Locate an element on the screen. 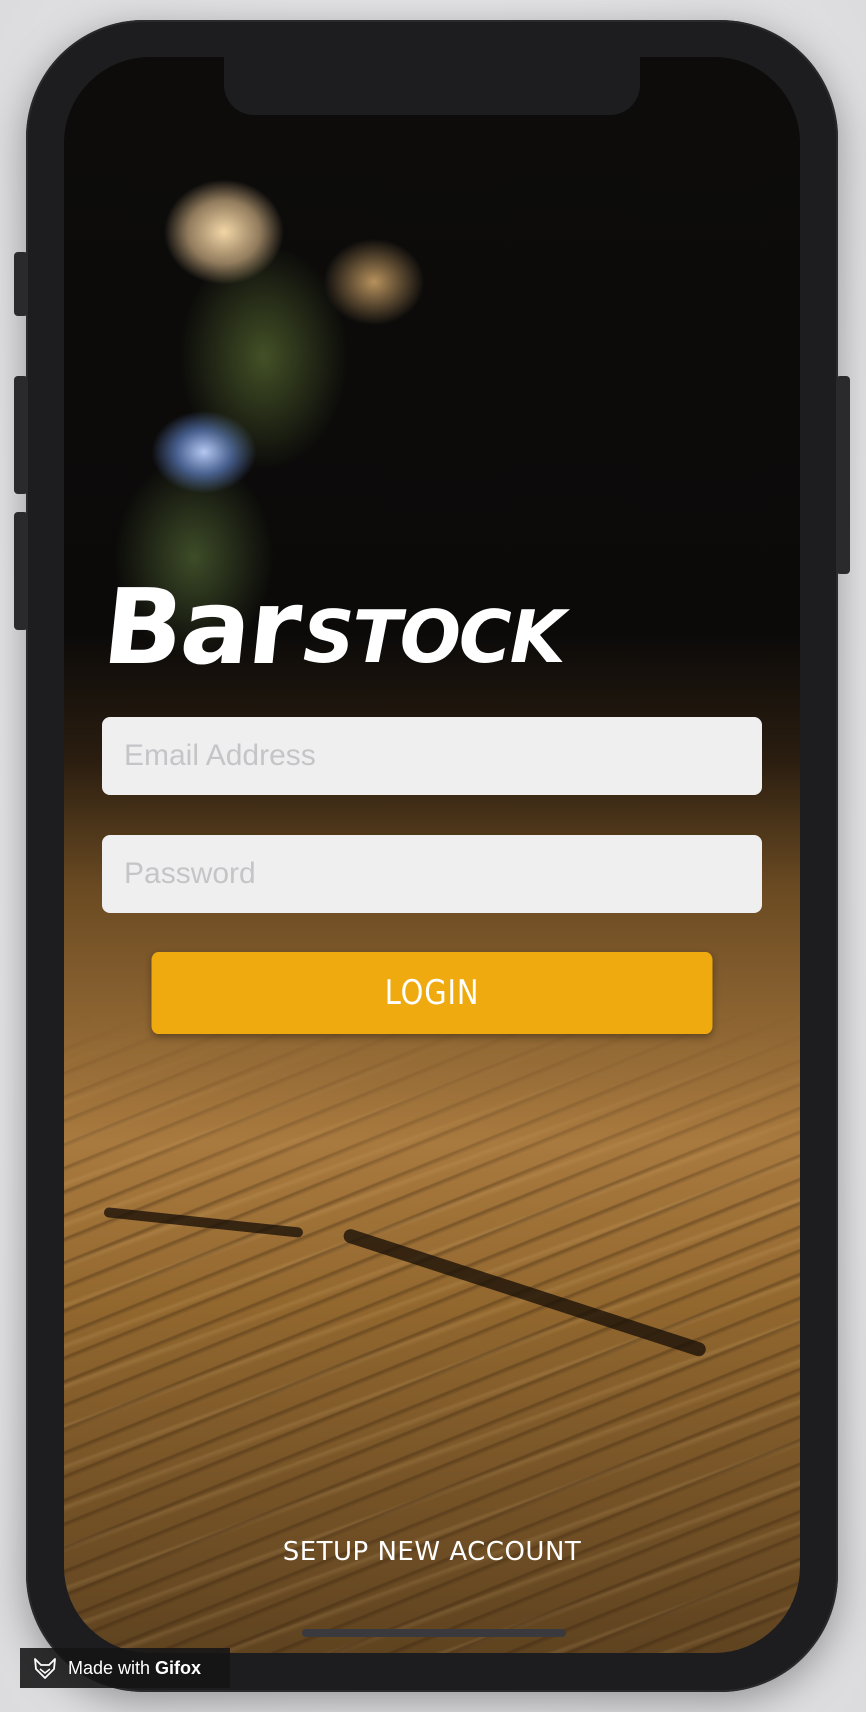 This screenshot has width=866, height=1712. email-field is located at coordinates (432, 756).